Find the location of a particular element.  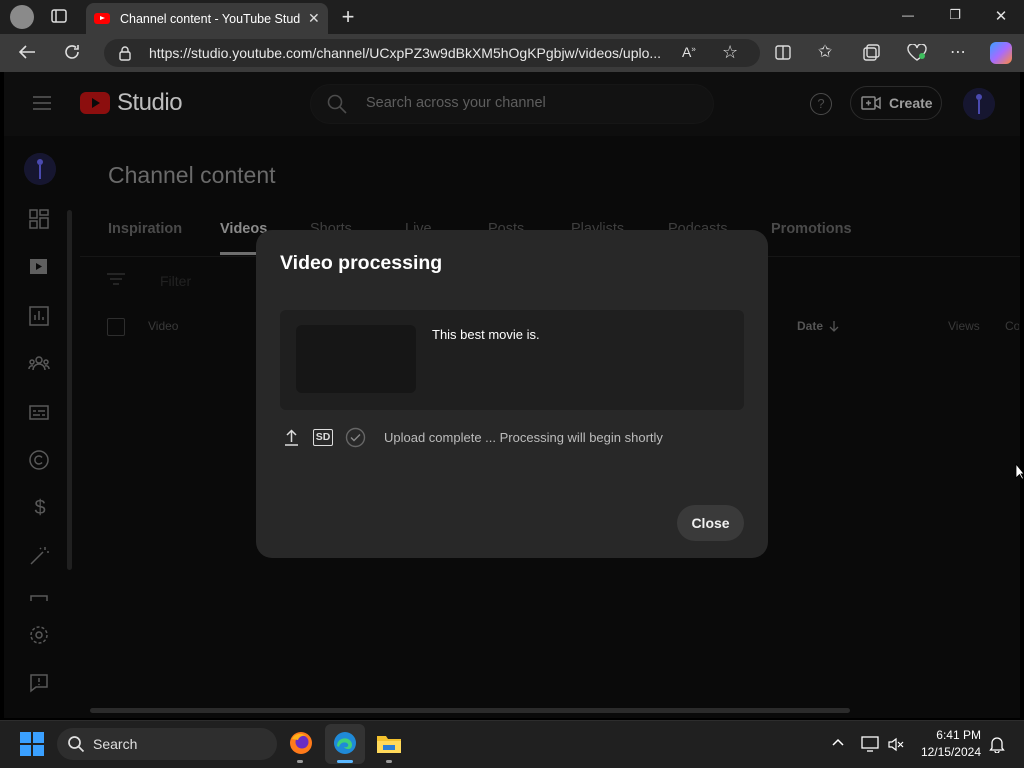

create-video-icon is located at coordinates (871, 103).